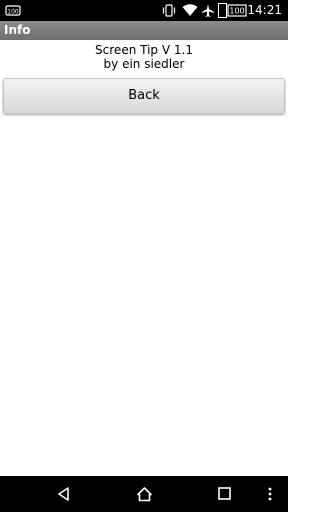 The height and width of the screenshot is (512, 320). I want to click on wifi-icon, so click(190, 10).